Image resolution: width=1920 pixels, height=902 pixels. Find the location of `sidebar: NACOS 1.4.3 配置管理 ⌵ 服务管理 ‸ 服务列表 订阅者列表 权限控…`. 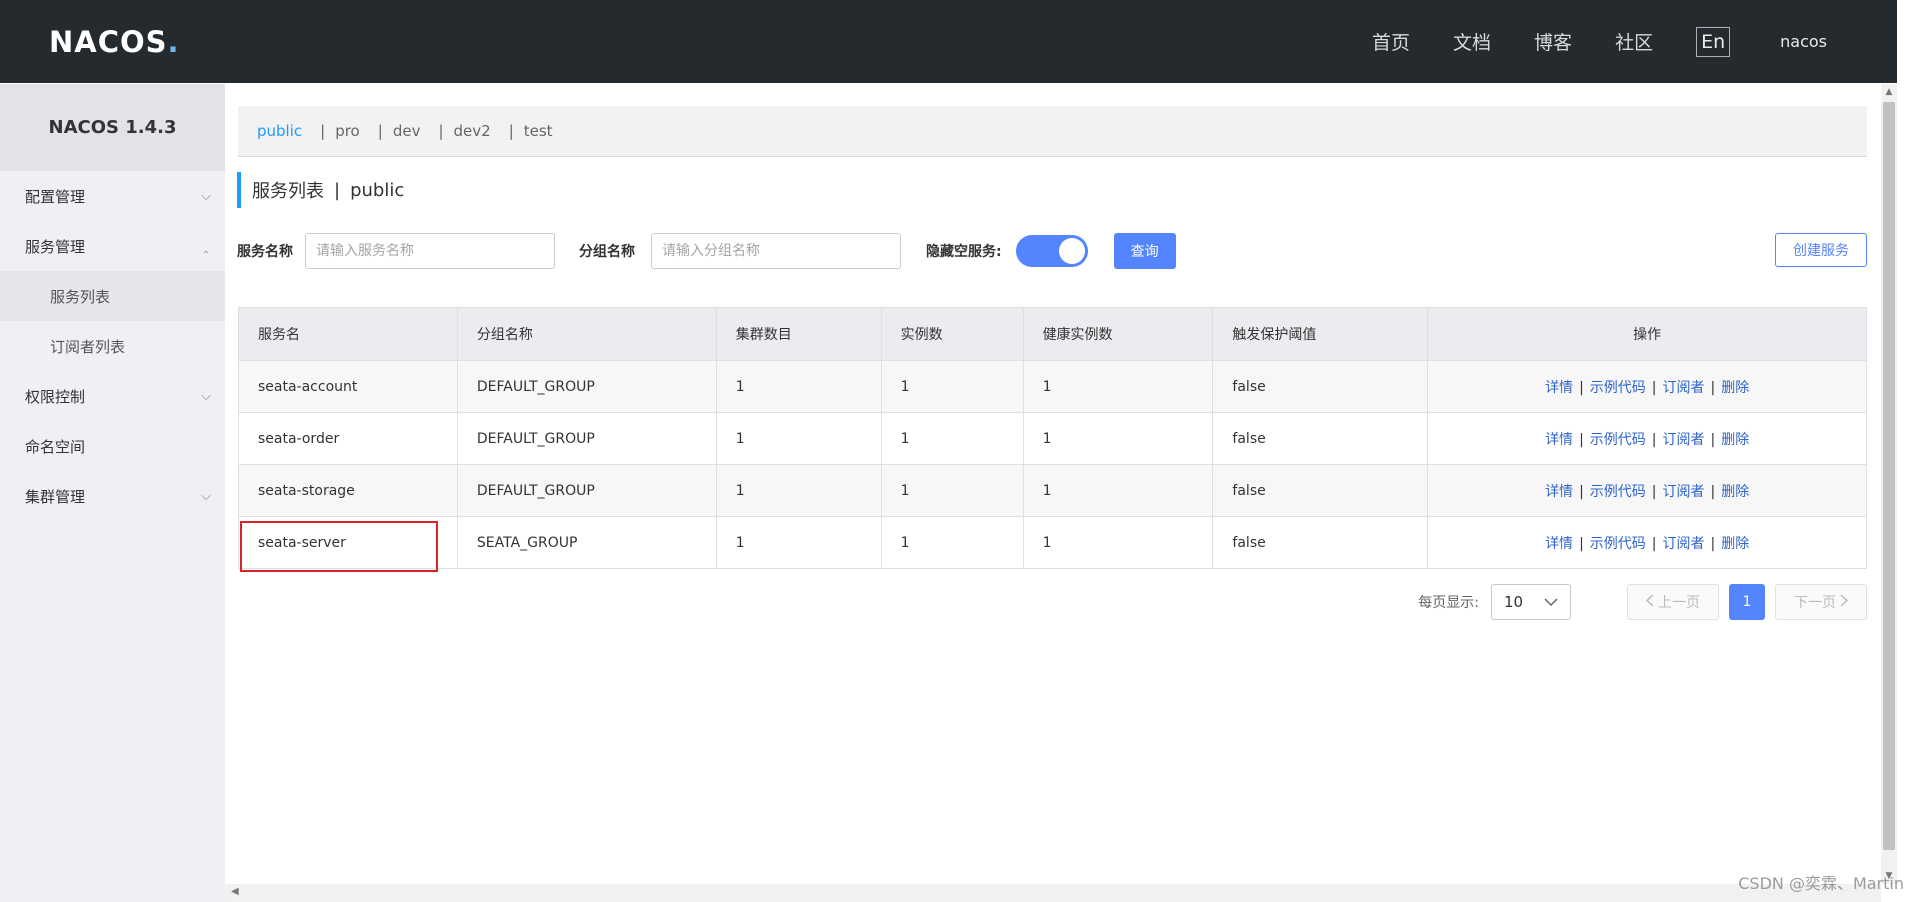

sidebar: NACOS 1.4.3 配置管理 ⌵ 服务管理 ‸ 服务列表 订阅者列表 权限控… is located at coordinates (112, 493).